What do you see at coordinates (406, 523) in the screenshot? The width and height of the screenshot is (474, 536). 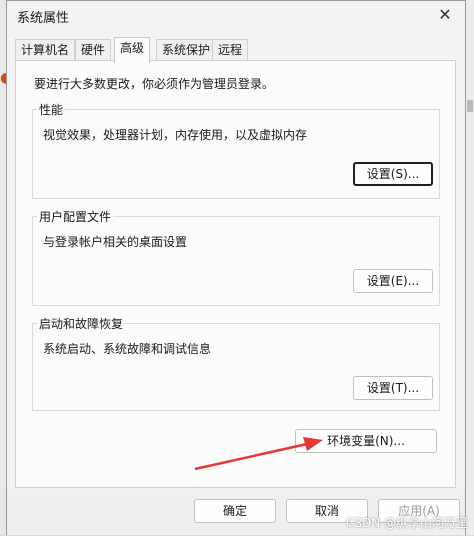 I see `csdn-watermark: CSDN @纵享山河万里` at bounding box center [406, 523].